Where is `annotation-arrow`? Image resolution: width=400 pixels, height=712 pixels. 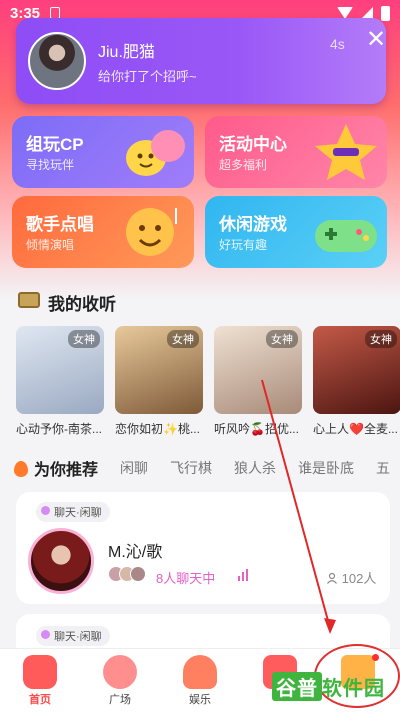
annotation-arrow is located at coordinates (298, 506).